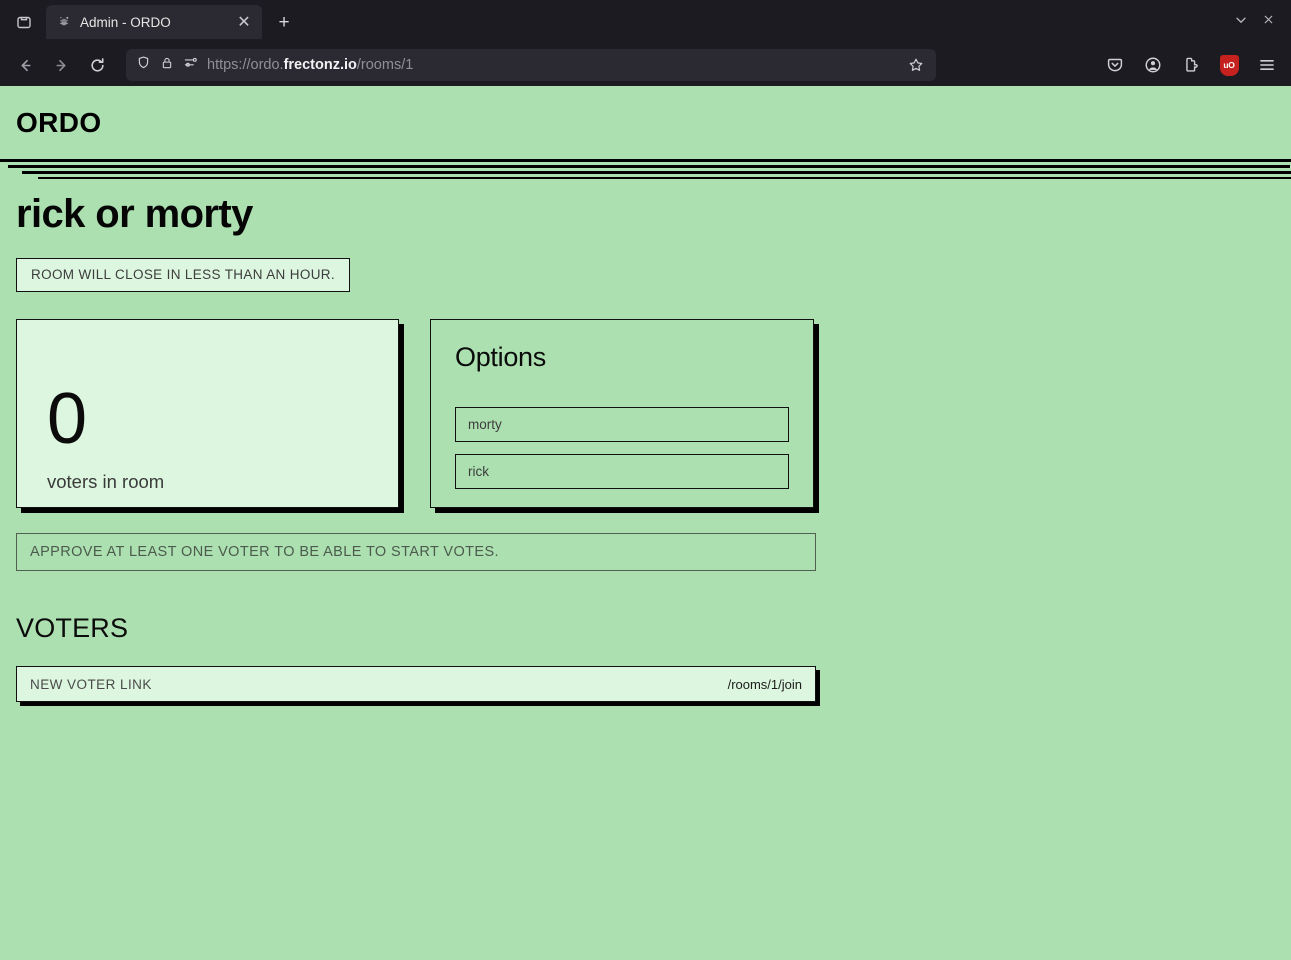 The height and width of the screenshot is (960, 1291). Describe the element at coordinates (245, 65) in the screenshot. I see `url-scheme: https://ordo.` at that location.